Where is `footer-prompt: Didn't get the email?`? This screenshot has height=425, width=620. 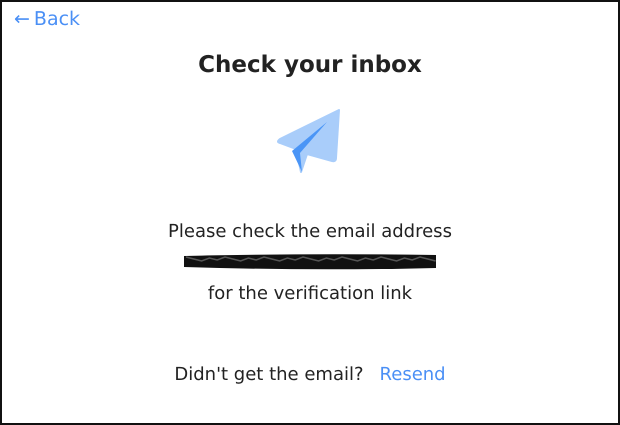
footer-prompt: Didn't get the email? is located at coordinates (269, 374).